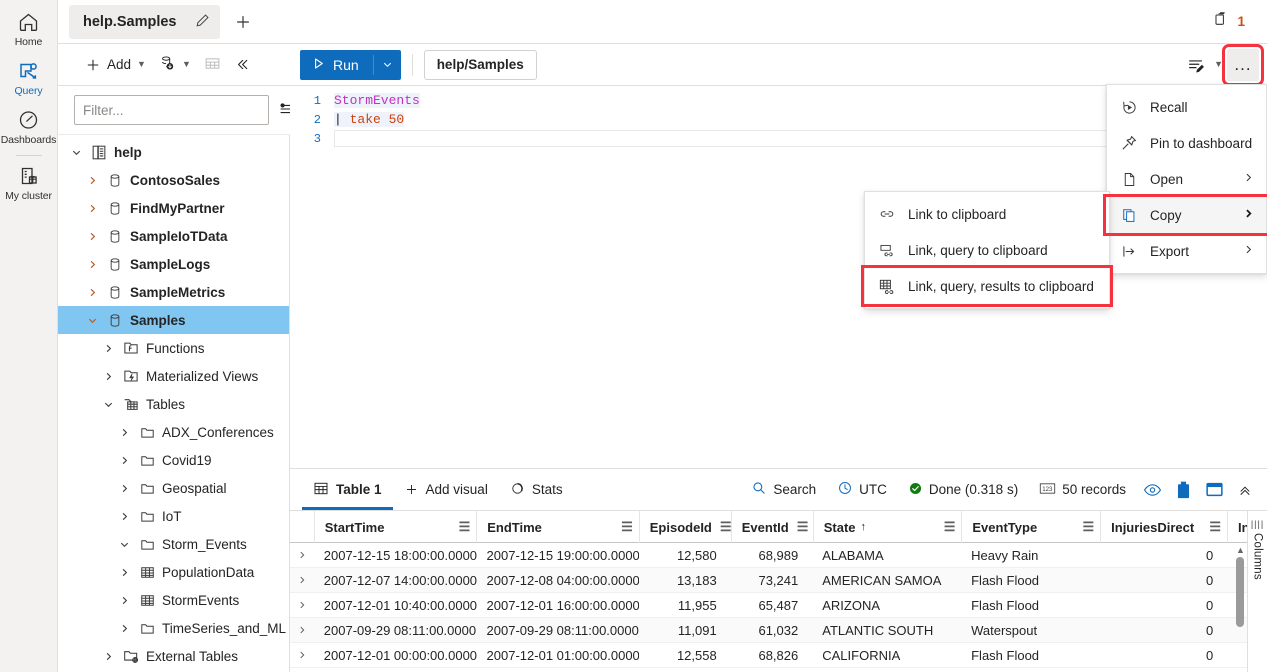 This screenshot has width=1267, height=672. I want to click on tree-node-contososales: ContosoSales, so click(173, 180).